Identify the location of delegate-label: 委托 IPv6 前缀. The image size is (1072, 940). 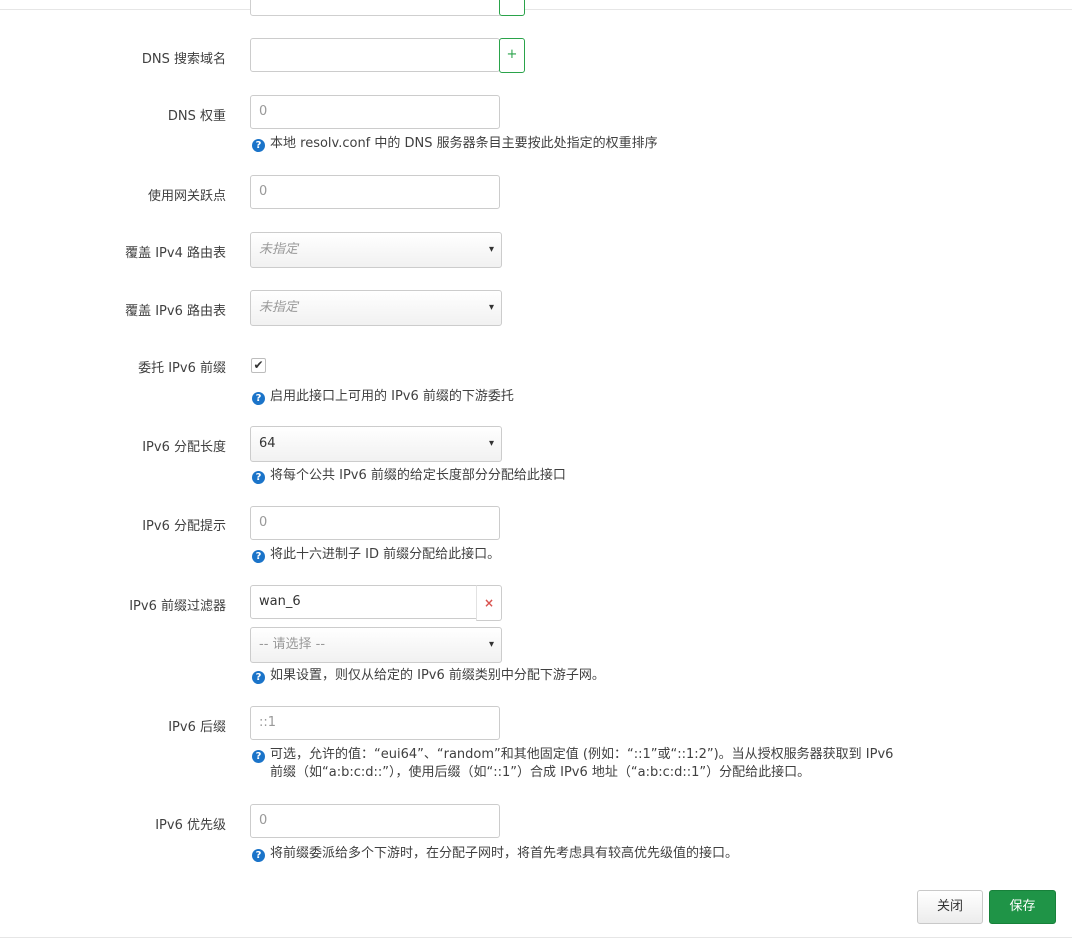
(182, 368).